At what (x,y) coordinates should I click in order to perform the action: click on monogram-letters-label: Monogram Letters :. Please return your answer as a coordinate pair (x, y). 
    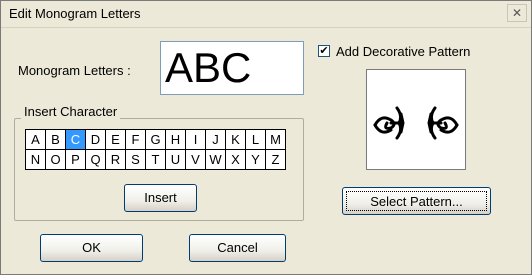
    Looking at the image, I should click on (74, 70).